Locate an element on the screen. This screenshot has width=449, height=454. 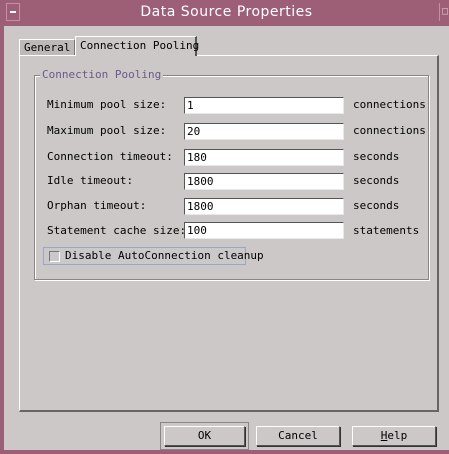
window-title: Data Source Properties is located at coordinates (226, 12).